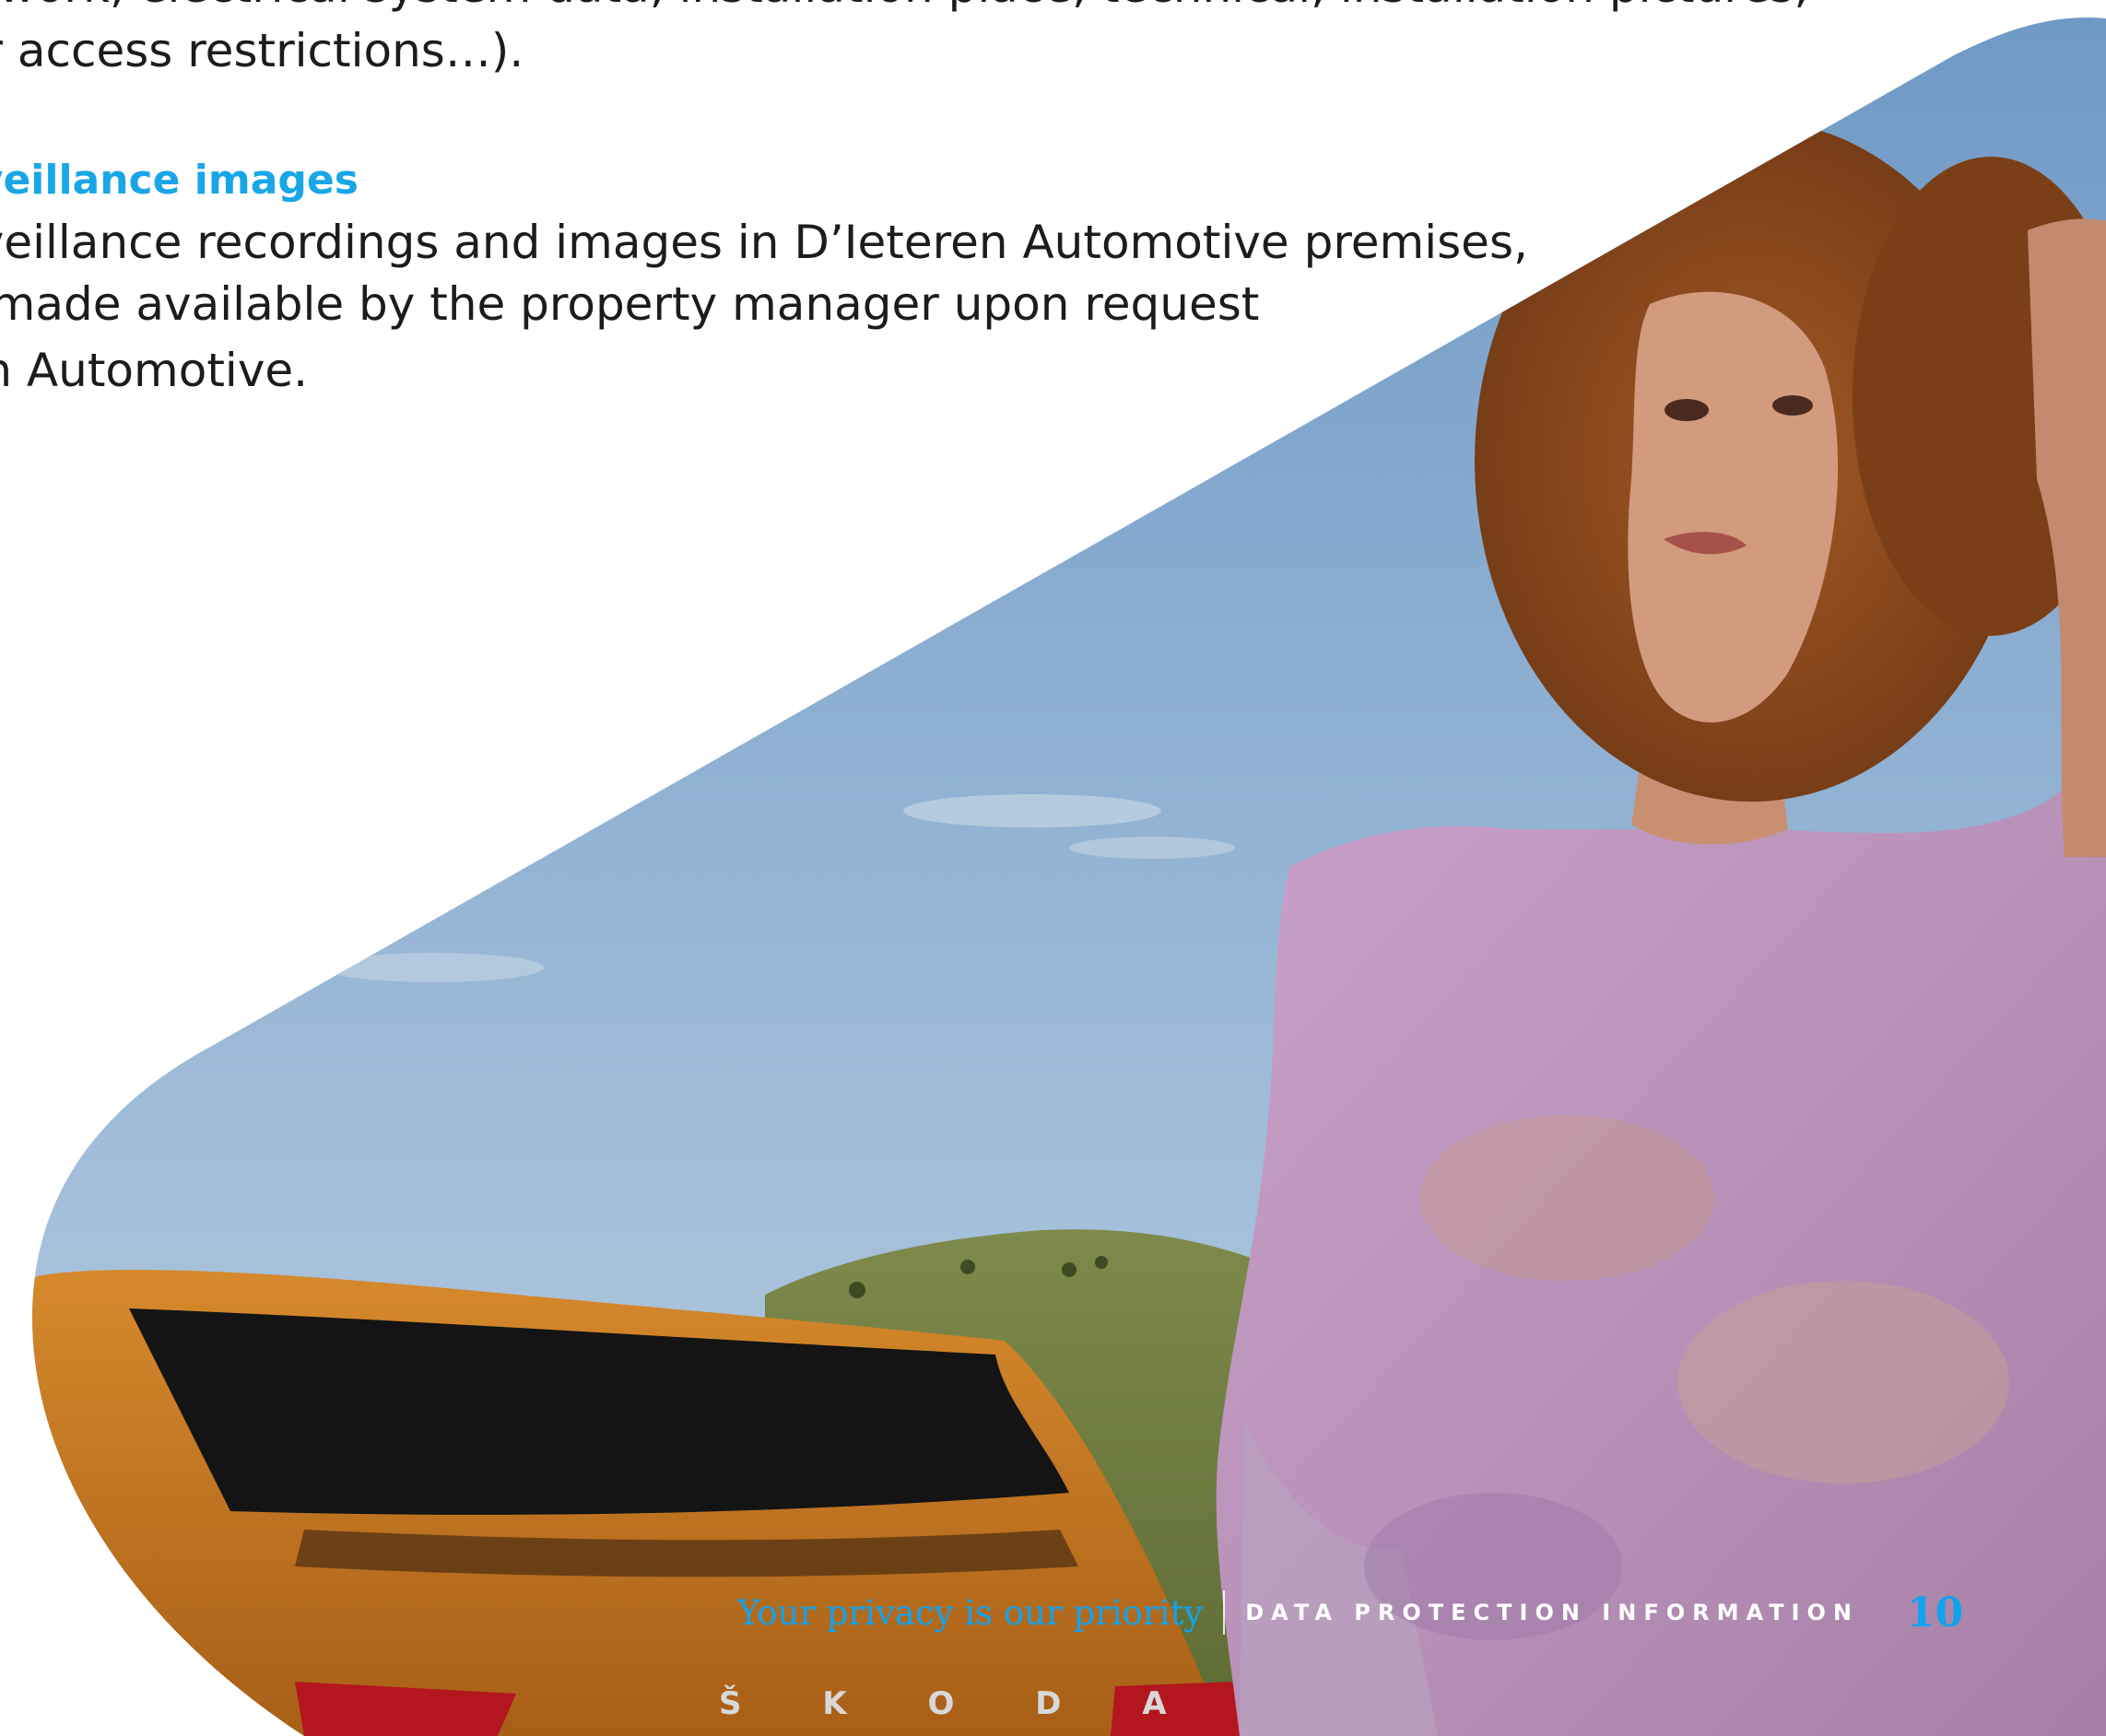 The height and width of the screenshot is (1736, 2106). What do you see at coordinates (960, 1703) in the screenshot?
I see `car-badge: Š K O D A` at bounding box center [960, 1703].